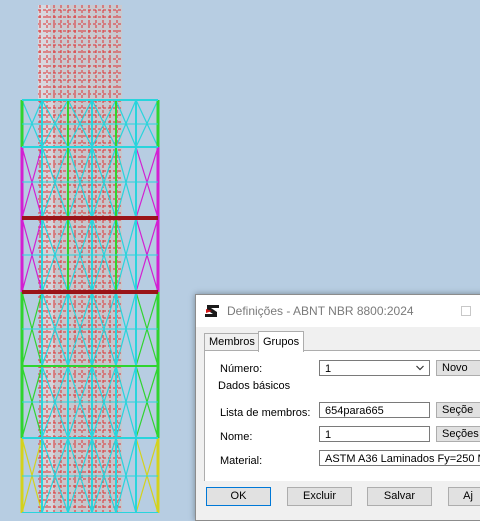 The image size is (480, 521). Describe the element at coordinates (328, 369) in the screenshot. I see `numero-value: 1` at that location.